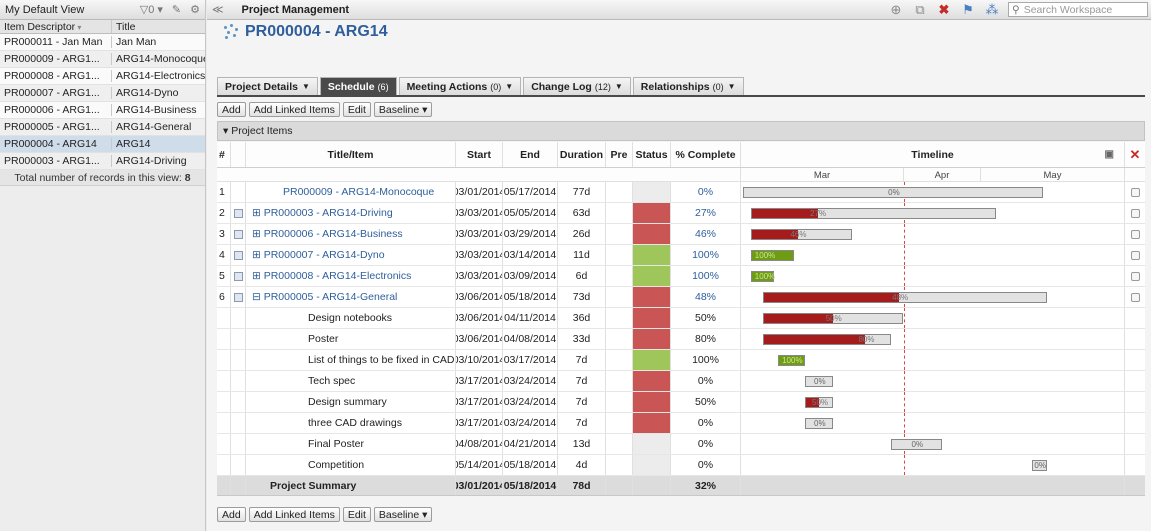 The image size is (1151, 531). Describe the element at coordinates (102, 76) in the screenshot. I see `record-row: PR000008 - ARG1... ARG14-Electronics` at that location.